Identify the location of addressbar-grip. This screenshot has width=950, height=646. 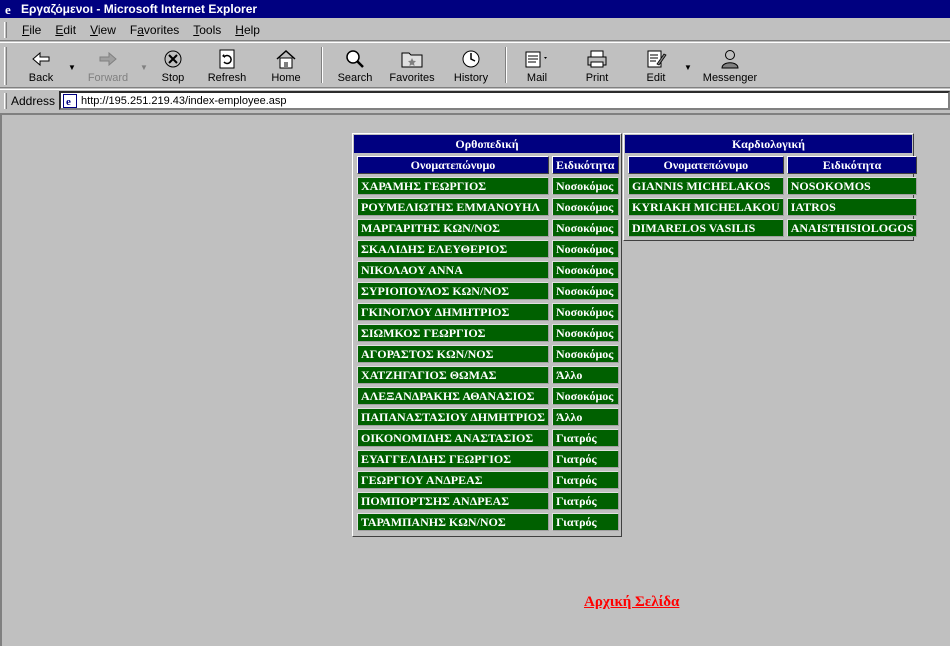
(5, 100).